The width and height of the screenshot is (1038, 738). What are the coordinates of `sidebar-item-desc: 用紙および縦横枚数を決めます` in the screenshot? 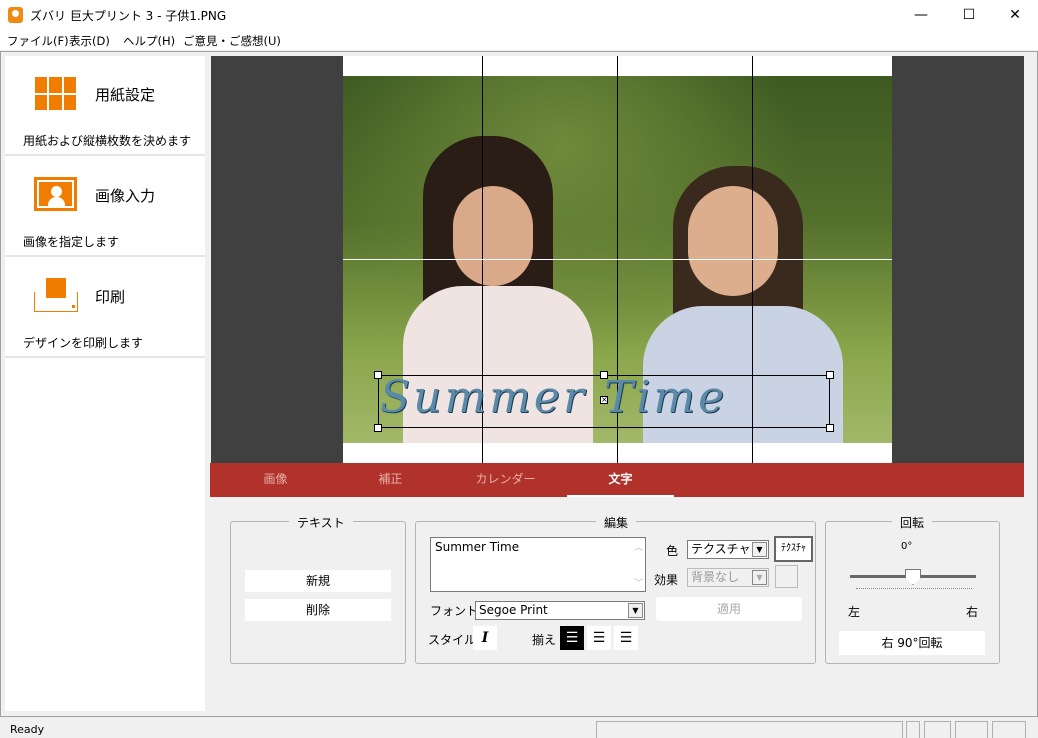 It's located at (107, 141).